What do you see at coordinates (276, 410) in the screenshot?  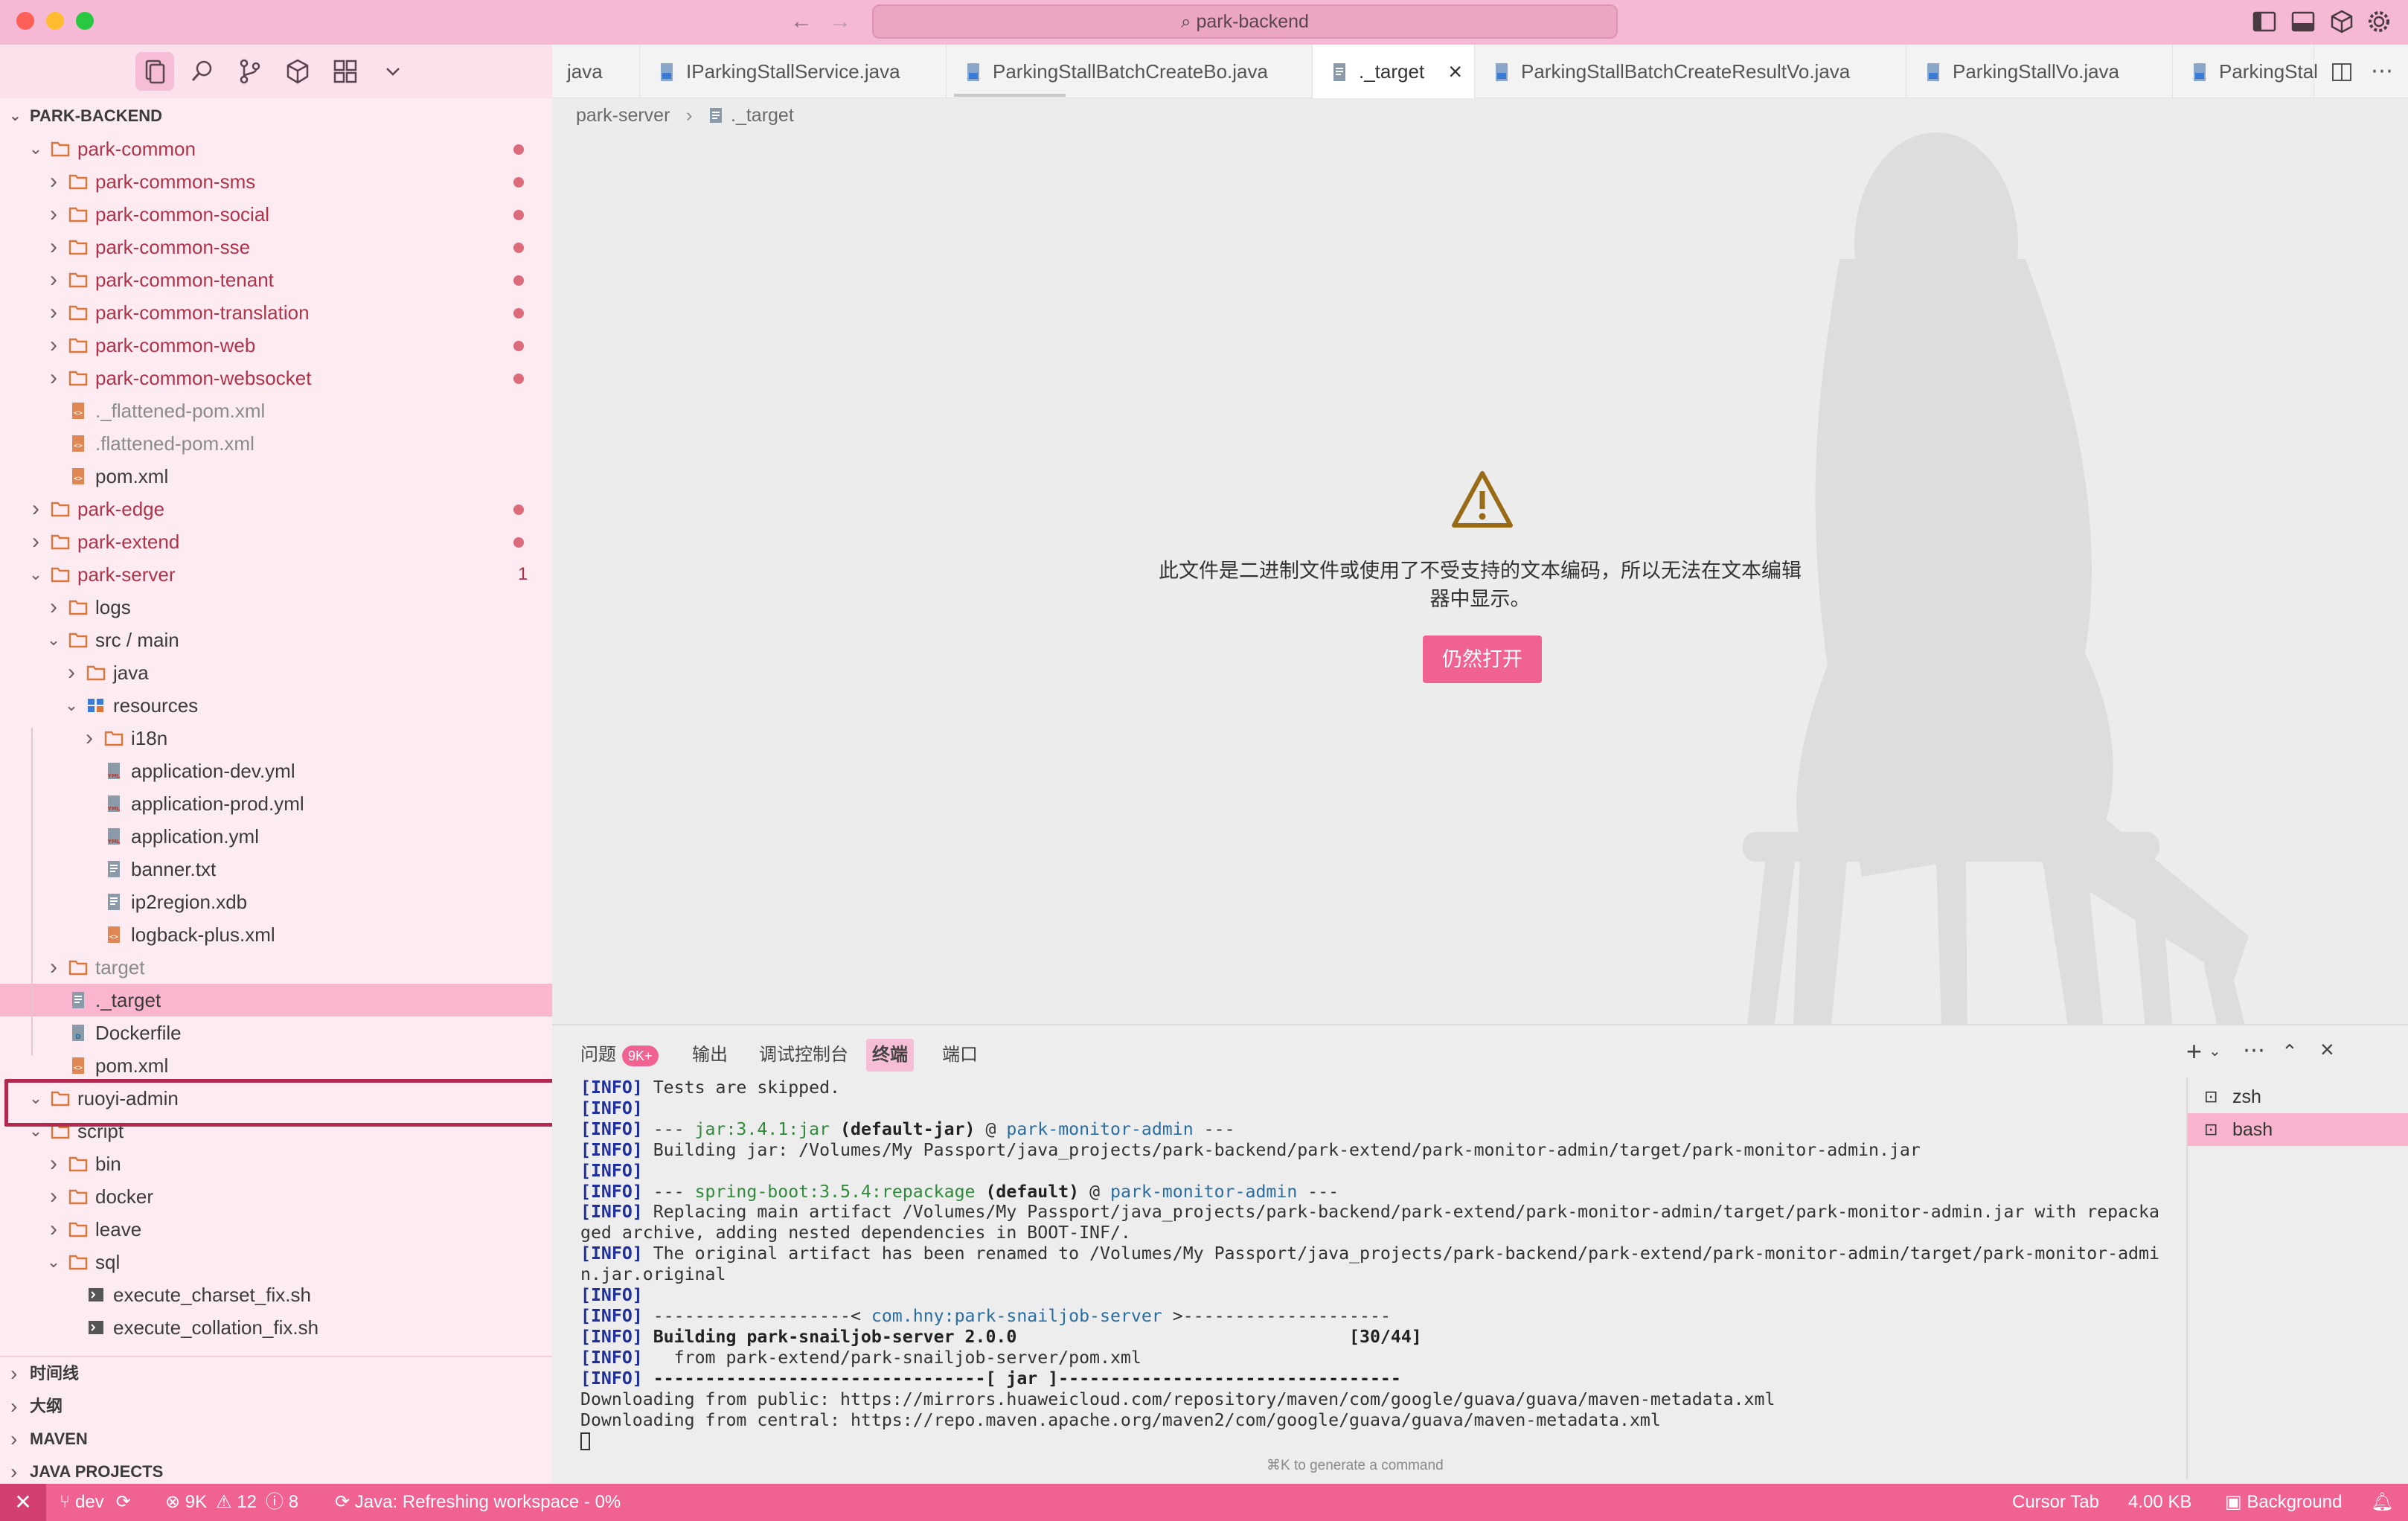 I see `tree-file: <> ._flattened-pom.xml` at bounding box center [276, 410].